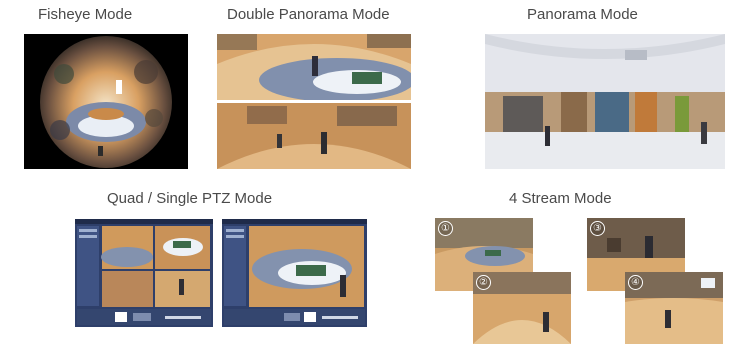  I want to click on double-panorama-scene, so click(314, 101).